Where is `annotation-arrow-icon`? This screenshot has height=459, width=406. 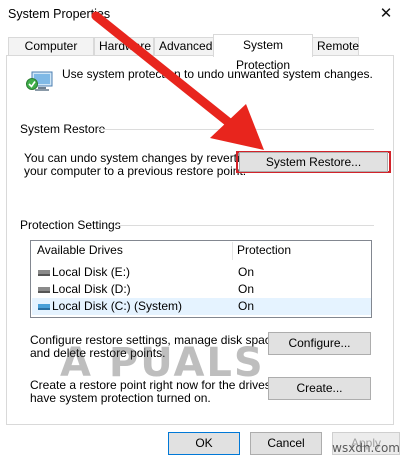
annotation-arrow-icon is located at coordinates (177, 80).